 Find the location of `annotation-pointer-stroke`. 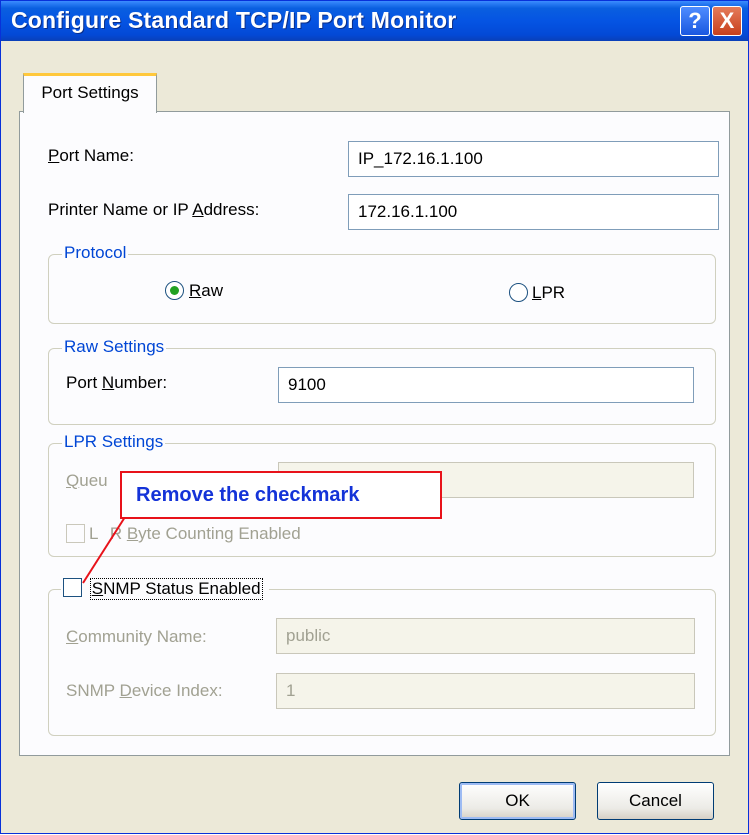

annotation-pointer-stroke is located at coordinates (104, 550).